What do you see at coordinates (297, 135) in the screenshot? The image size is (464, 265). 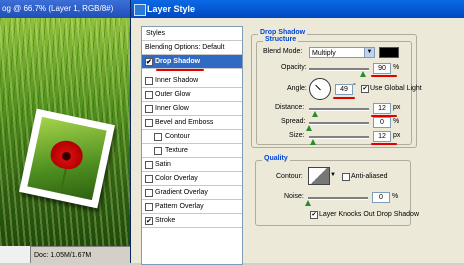 I see `size-label: Size:` at bounding box center [297, 135].